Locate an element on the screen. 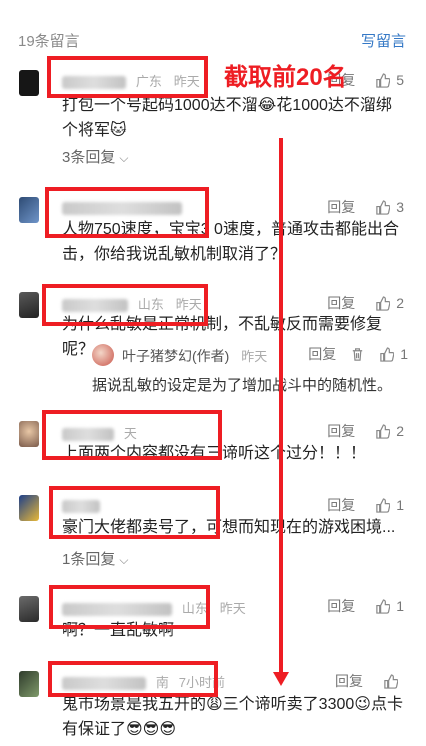 This screenshot has height=746, width=426. replies-count: 1条回复 is located at coordinates (89, 559).